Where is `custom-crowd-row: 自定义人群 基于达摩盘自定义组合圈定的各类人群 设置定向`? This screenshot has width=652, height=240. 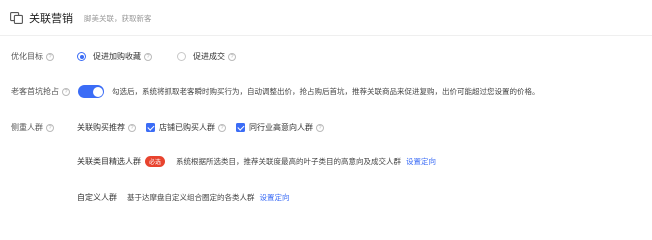 custom-crowd-row: 自定义人群 基于达摩盘自定义组合圈定的各类人群 设置定向 is located at coordinates (183, 197).